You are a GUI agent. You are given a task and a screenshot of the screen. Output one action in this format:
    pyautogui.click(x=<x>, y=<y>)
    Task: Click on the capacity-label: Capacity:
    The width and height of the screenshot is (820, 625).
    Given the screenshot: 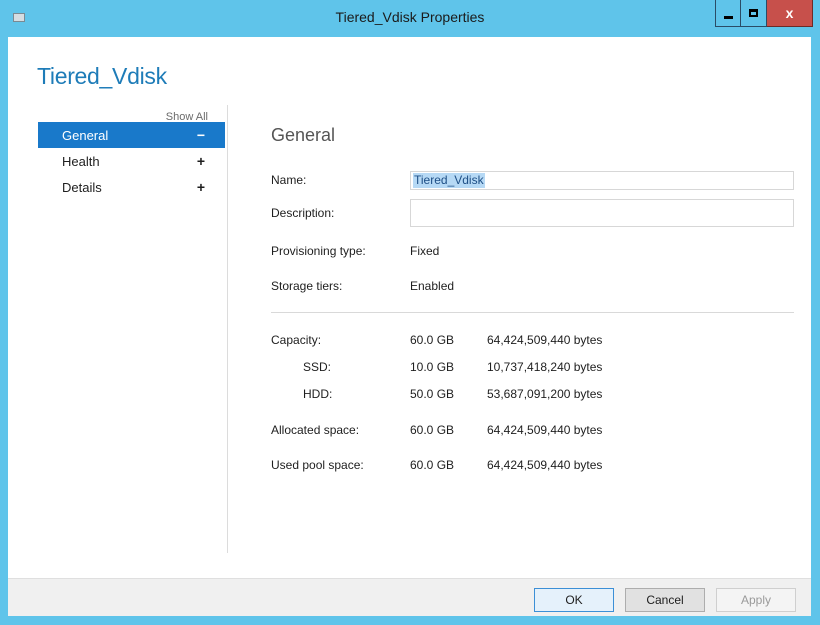 What is the action you would take?
    pyautogui.click(x=296, y=340)
    